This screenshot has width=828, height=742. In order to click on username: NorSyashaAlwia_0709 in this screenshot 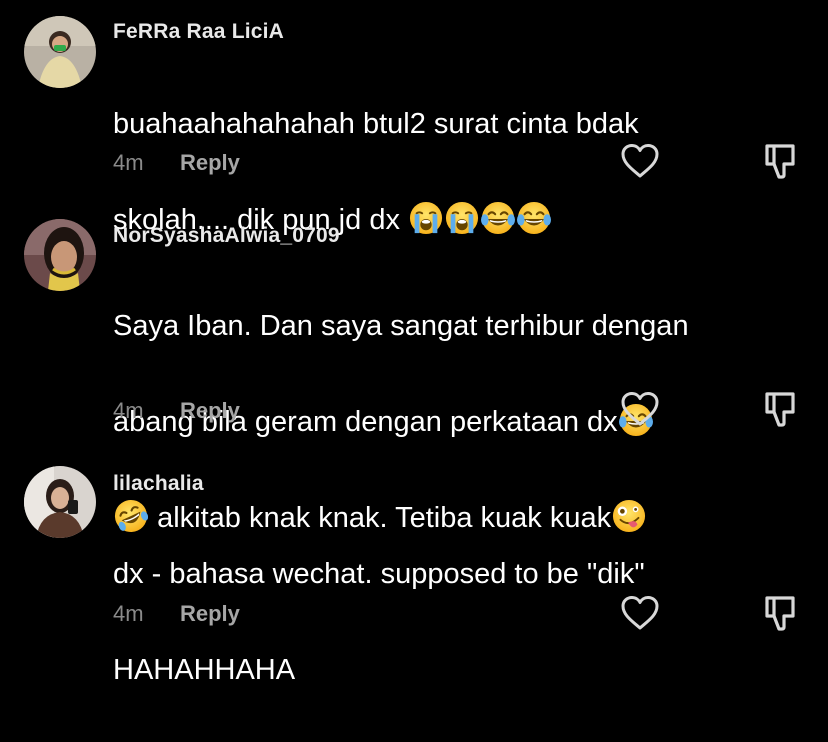, I will do `click(226, 236)`.